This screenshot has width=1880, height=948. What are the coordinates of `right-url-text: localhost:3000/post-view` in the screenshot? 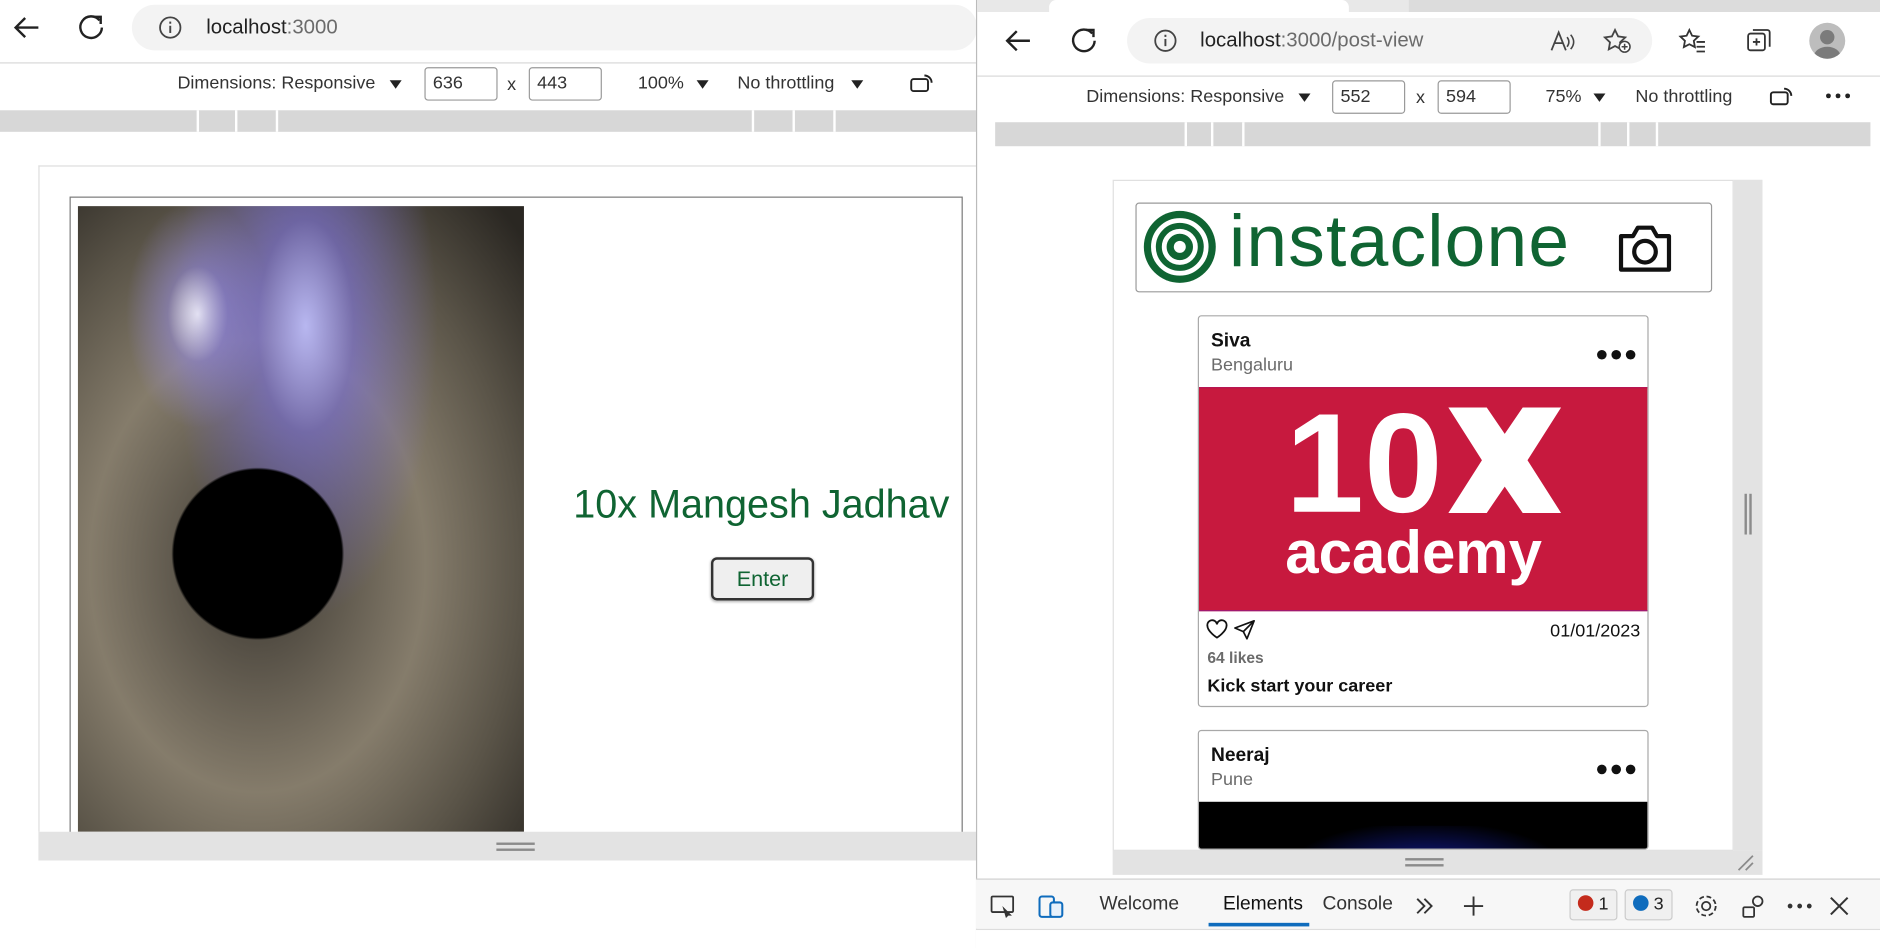 It's located at (1311, 41).